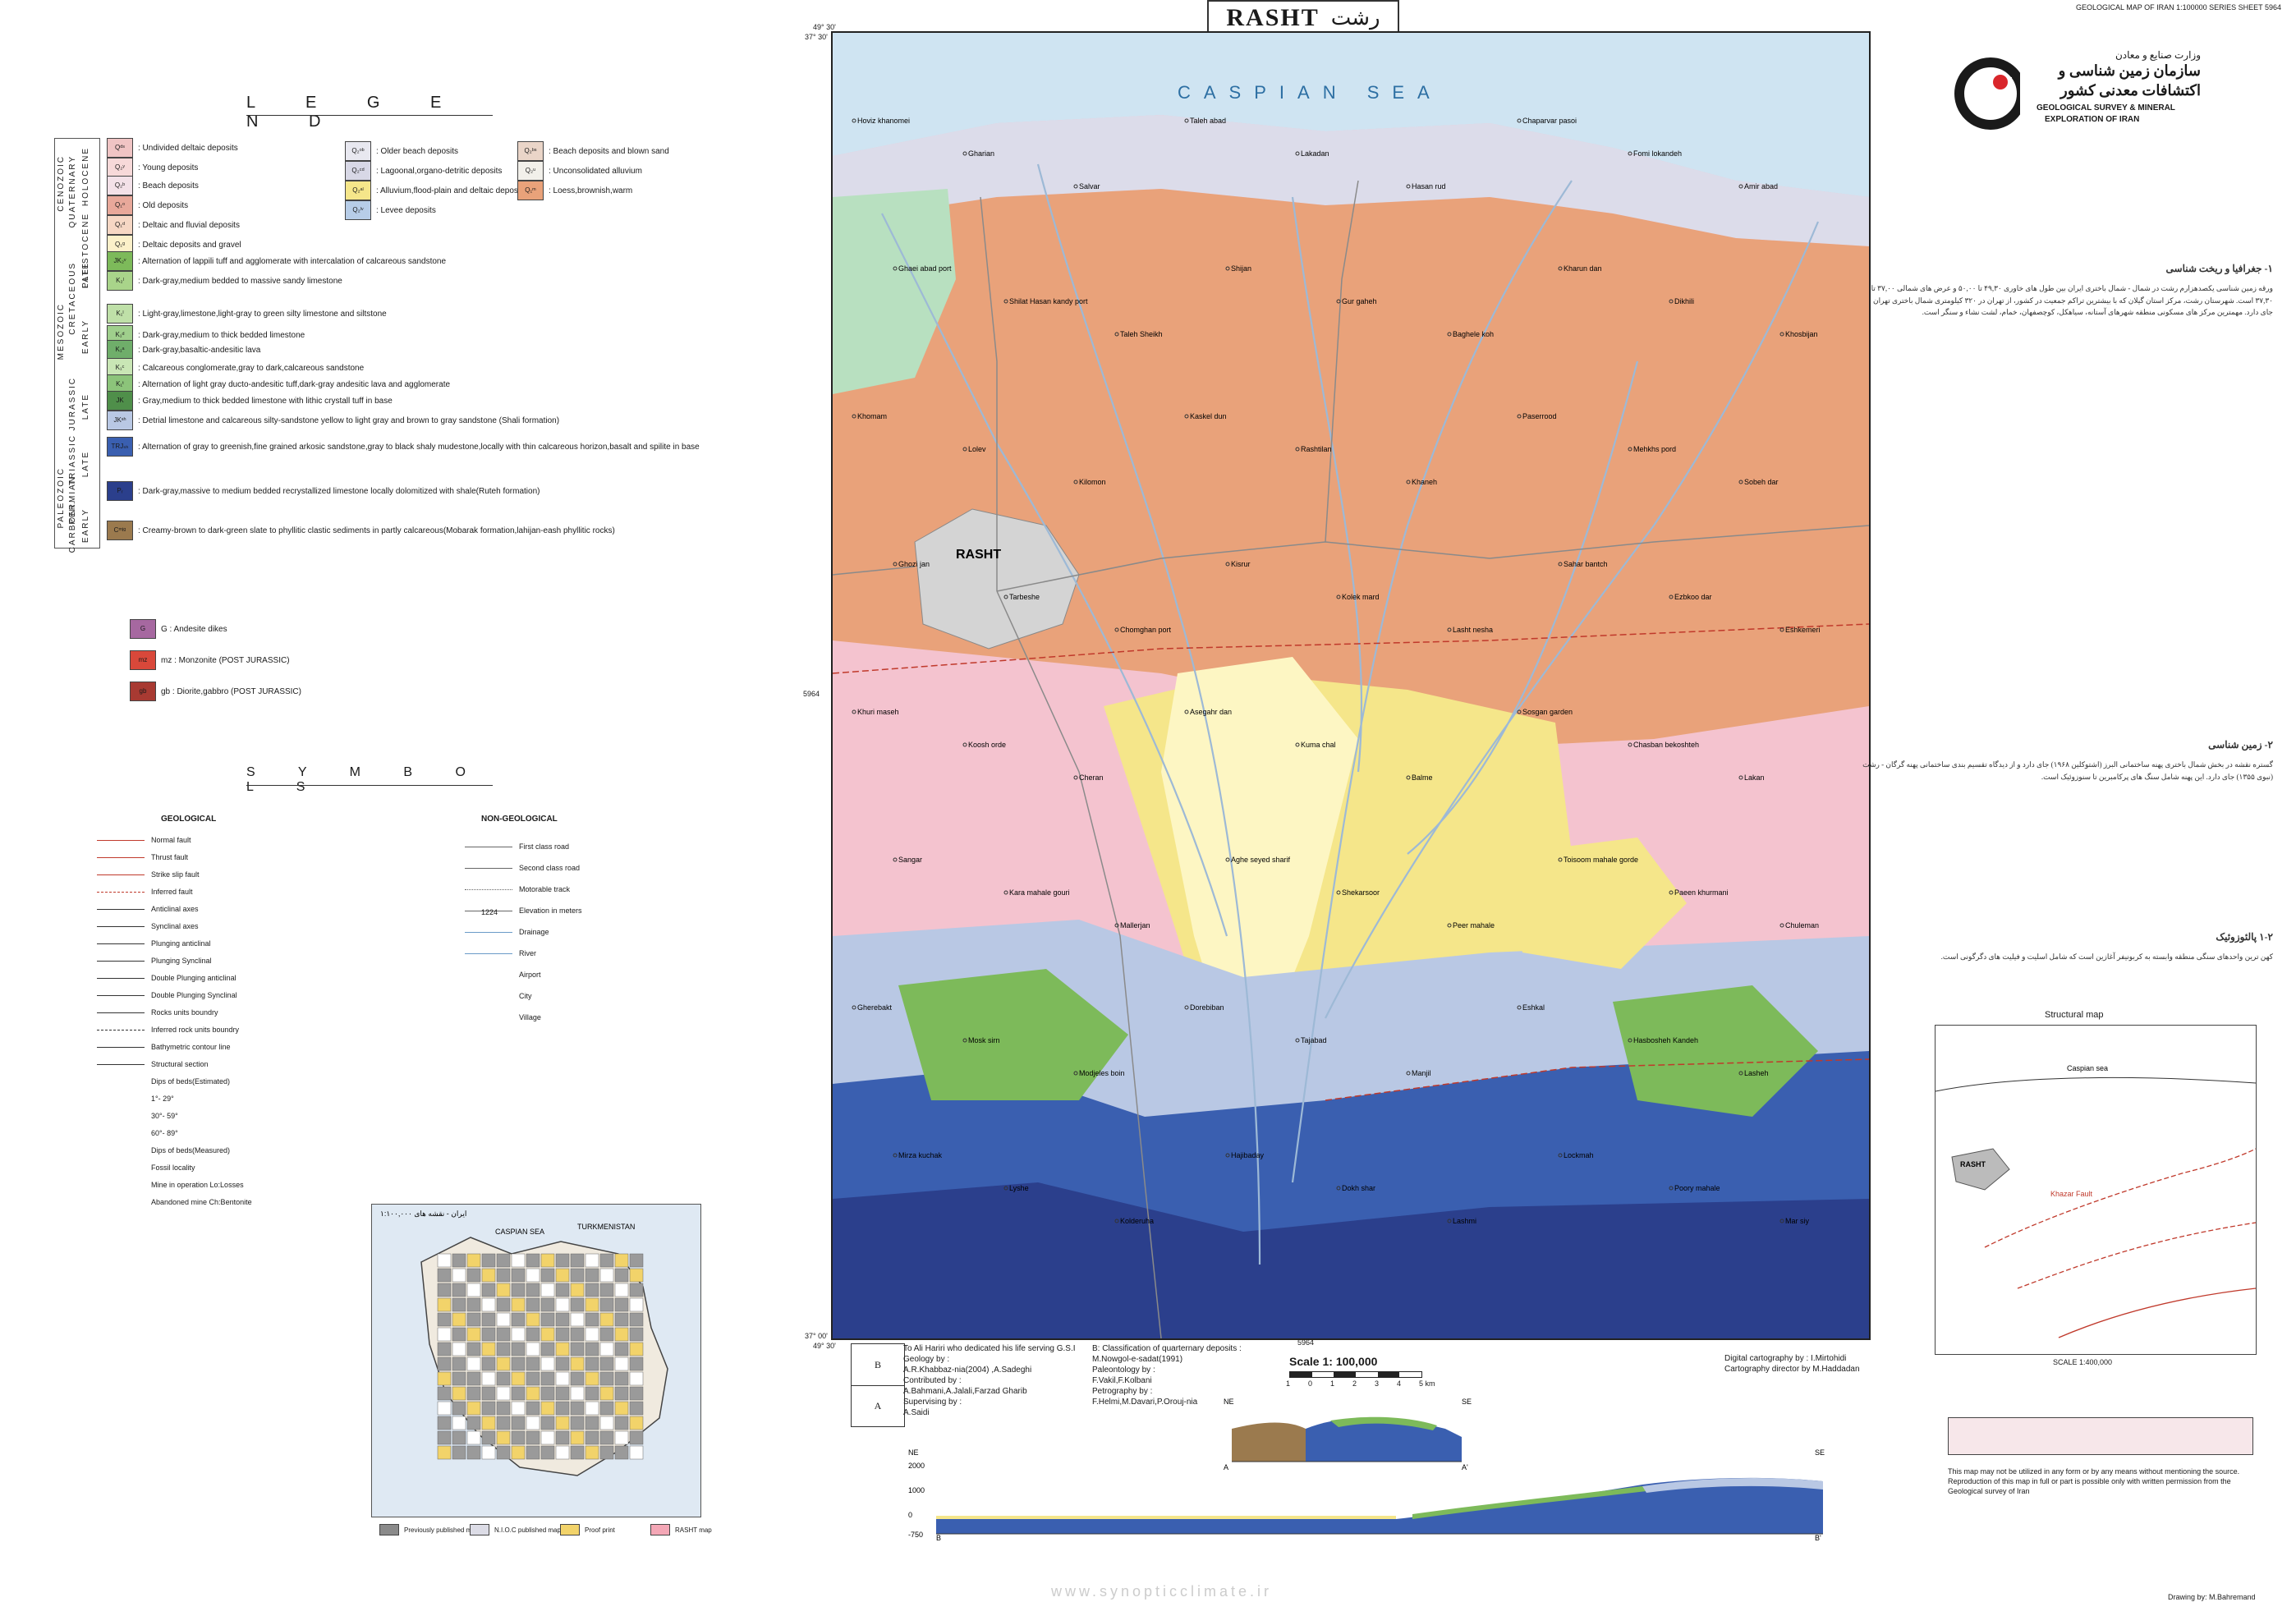 The height and width of the screenshot is (1602, 2296). Describe the element at coordinates (1803, 630) in the screenshot. I see `place-label: Eshkemeri` at that location.